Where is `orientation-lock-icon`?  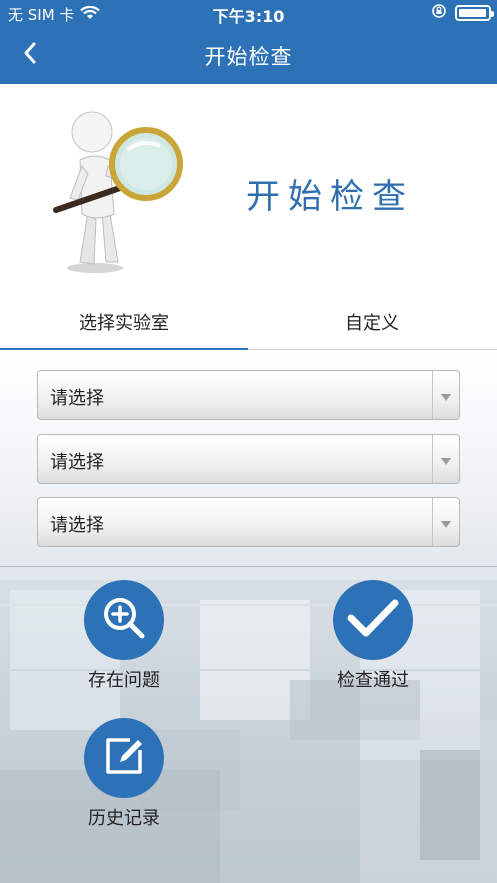 orientation-lock-icon is located at coordinates (439, 13).